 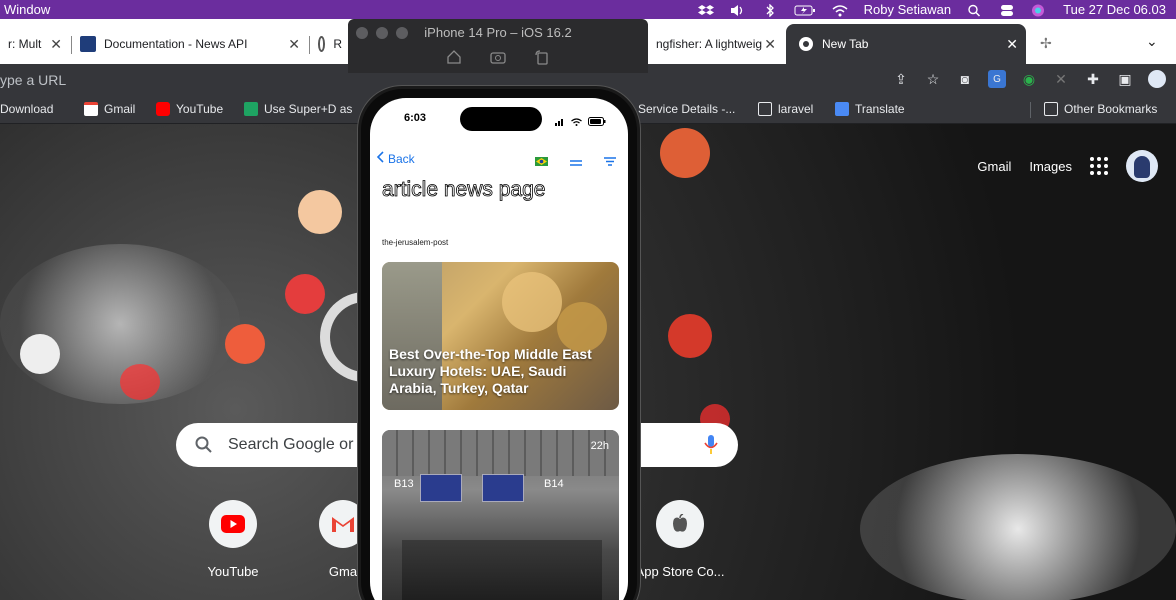 What do you see at coordinates (554, 484) in the screenshot?
I see `gate-sign-right: B14` at bounding box center [554, 484].